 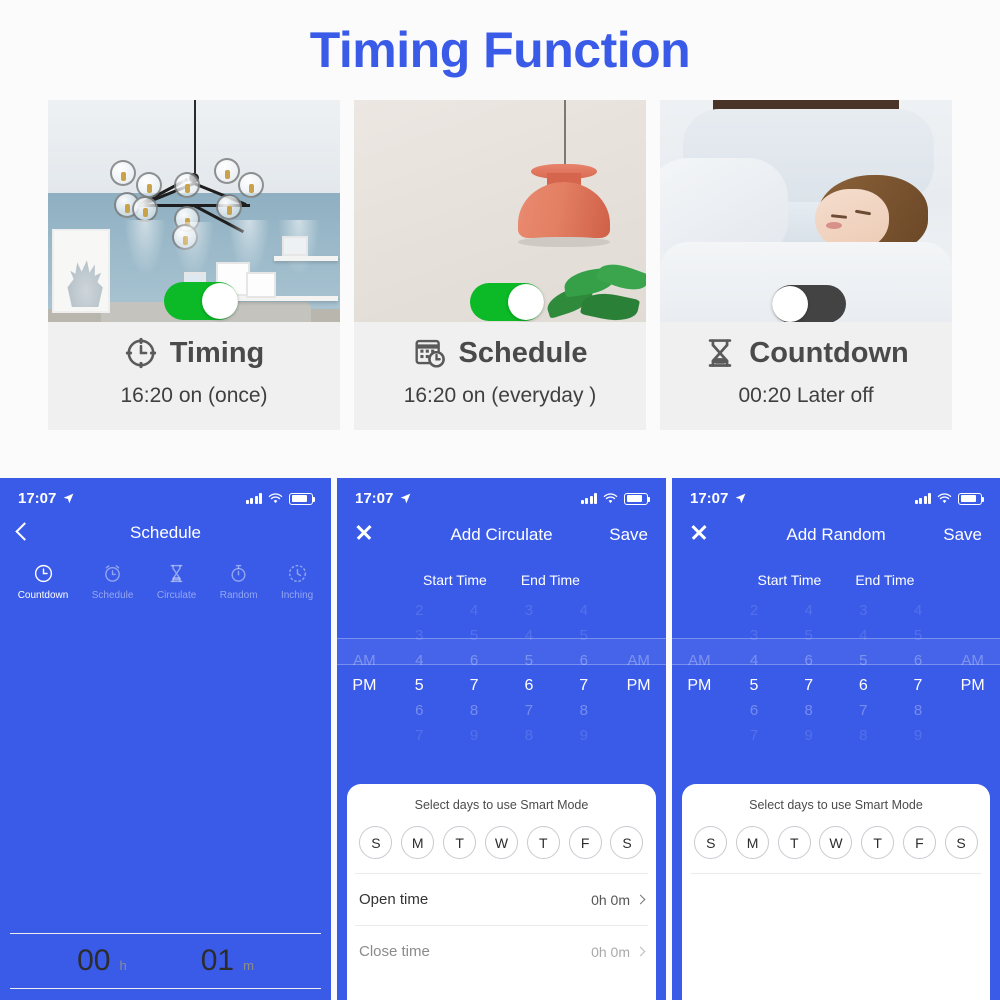 I want to click on close-time-value: 0h 0m, so click(x=610, y=951).